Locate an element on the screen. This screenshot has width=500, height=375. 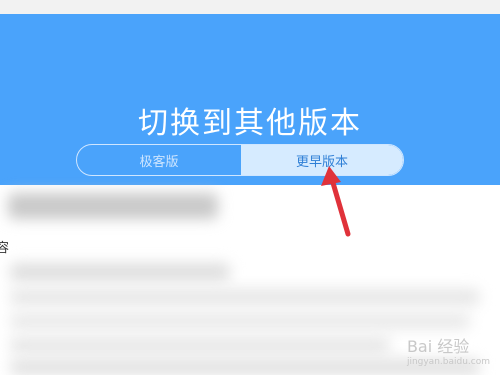
watermark-brand: Bai 经验 is located at coordinates (438, 346).